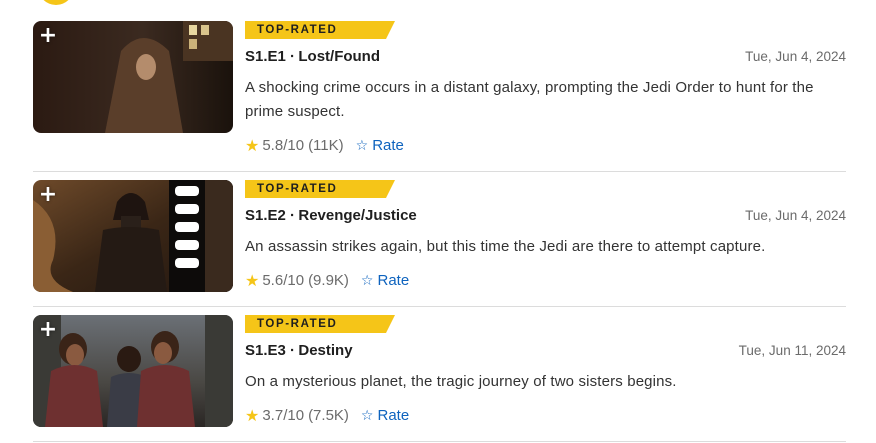 The height and width of the screenshot is (443, 876). What do you see at coordinates (299, 350) in the screenshot?
I see `episode-title: S1.E3 ∙ Destiny` at bounding box center [299, 350].